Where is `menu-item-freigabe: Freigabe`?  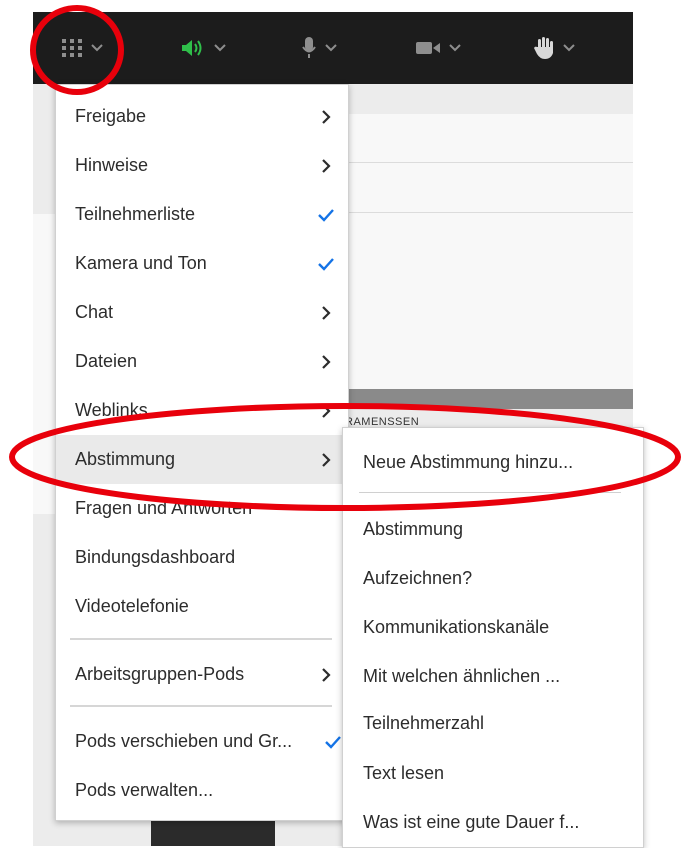 menu-item-freigabe: Freigabe is located at coordinates (202, 116).